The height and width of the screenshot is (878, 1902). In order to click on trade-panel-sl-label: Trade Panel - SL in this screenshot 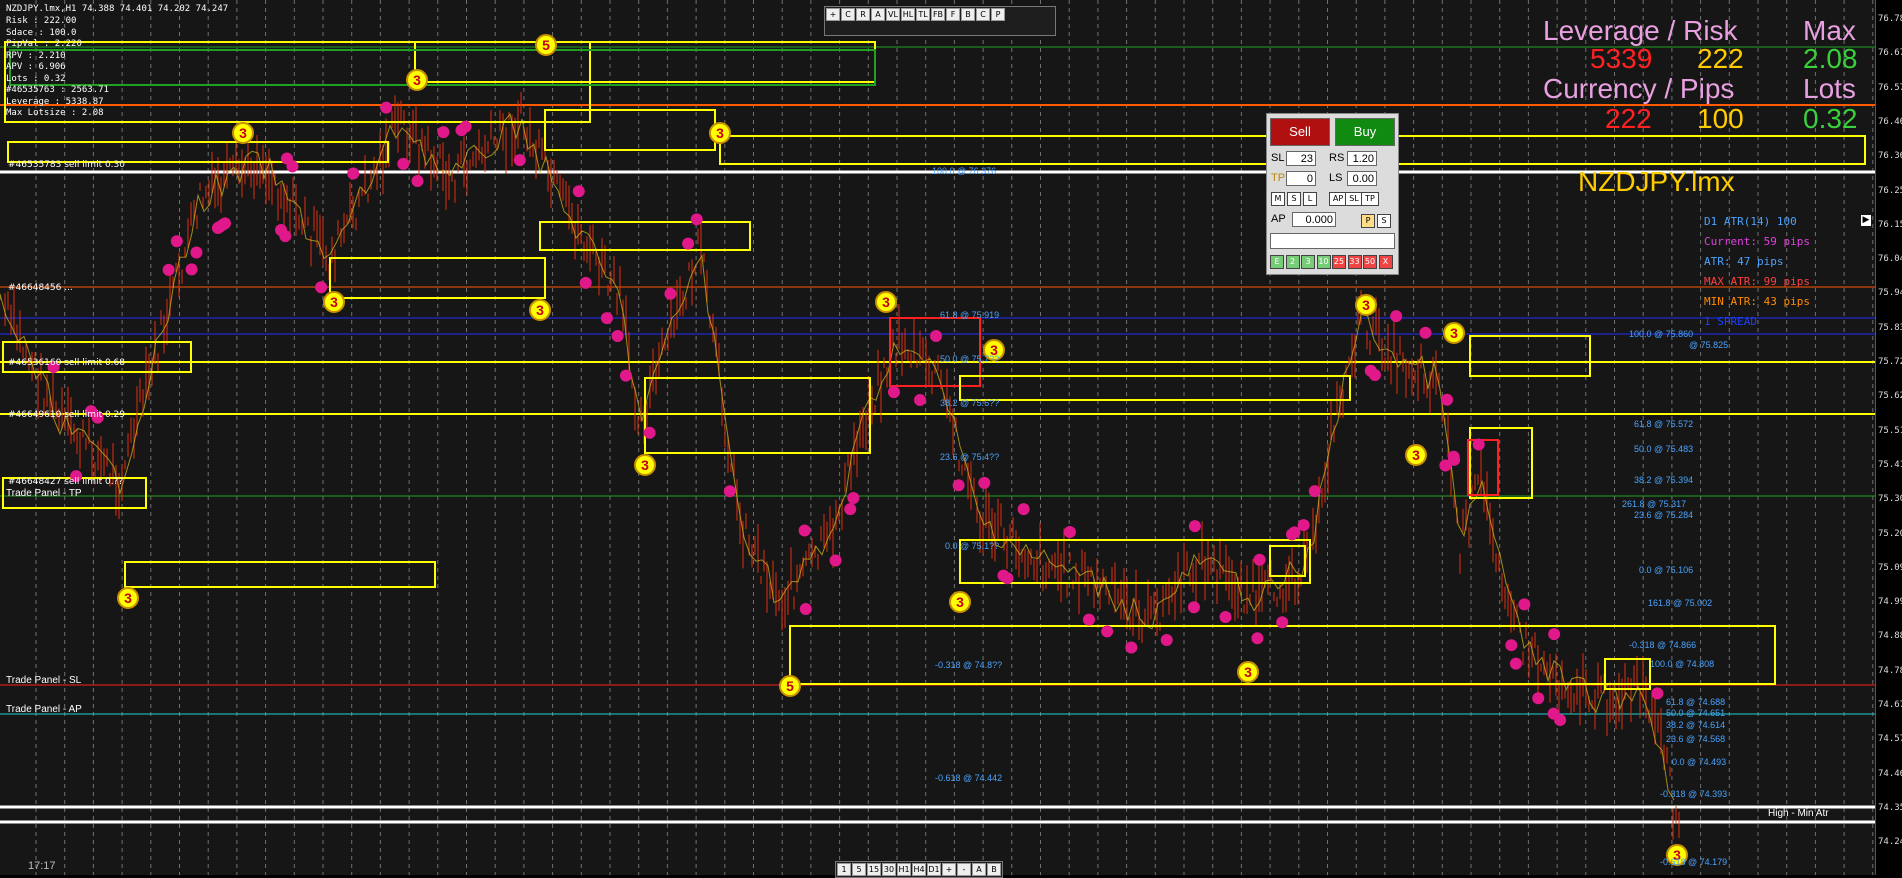, I will do `click(44, 680)`.